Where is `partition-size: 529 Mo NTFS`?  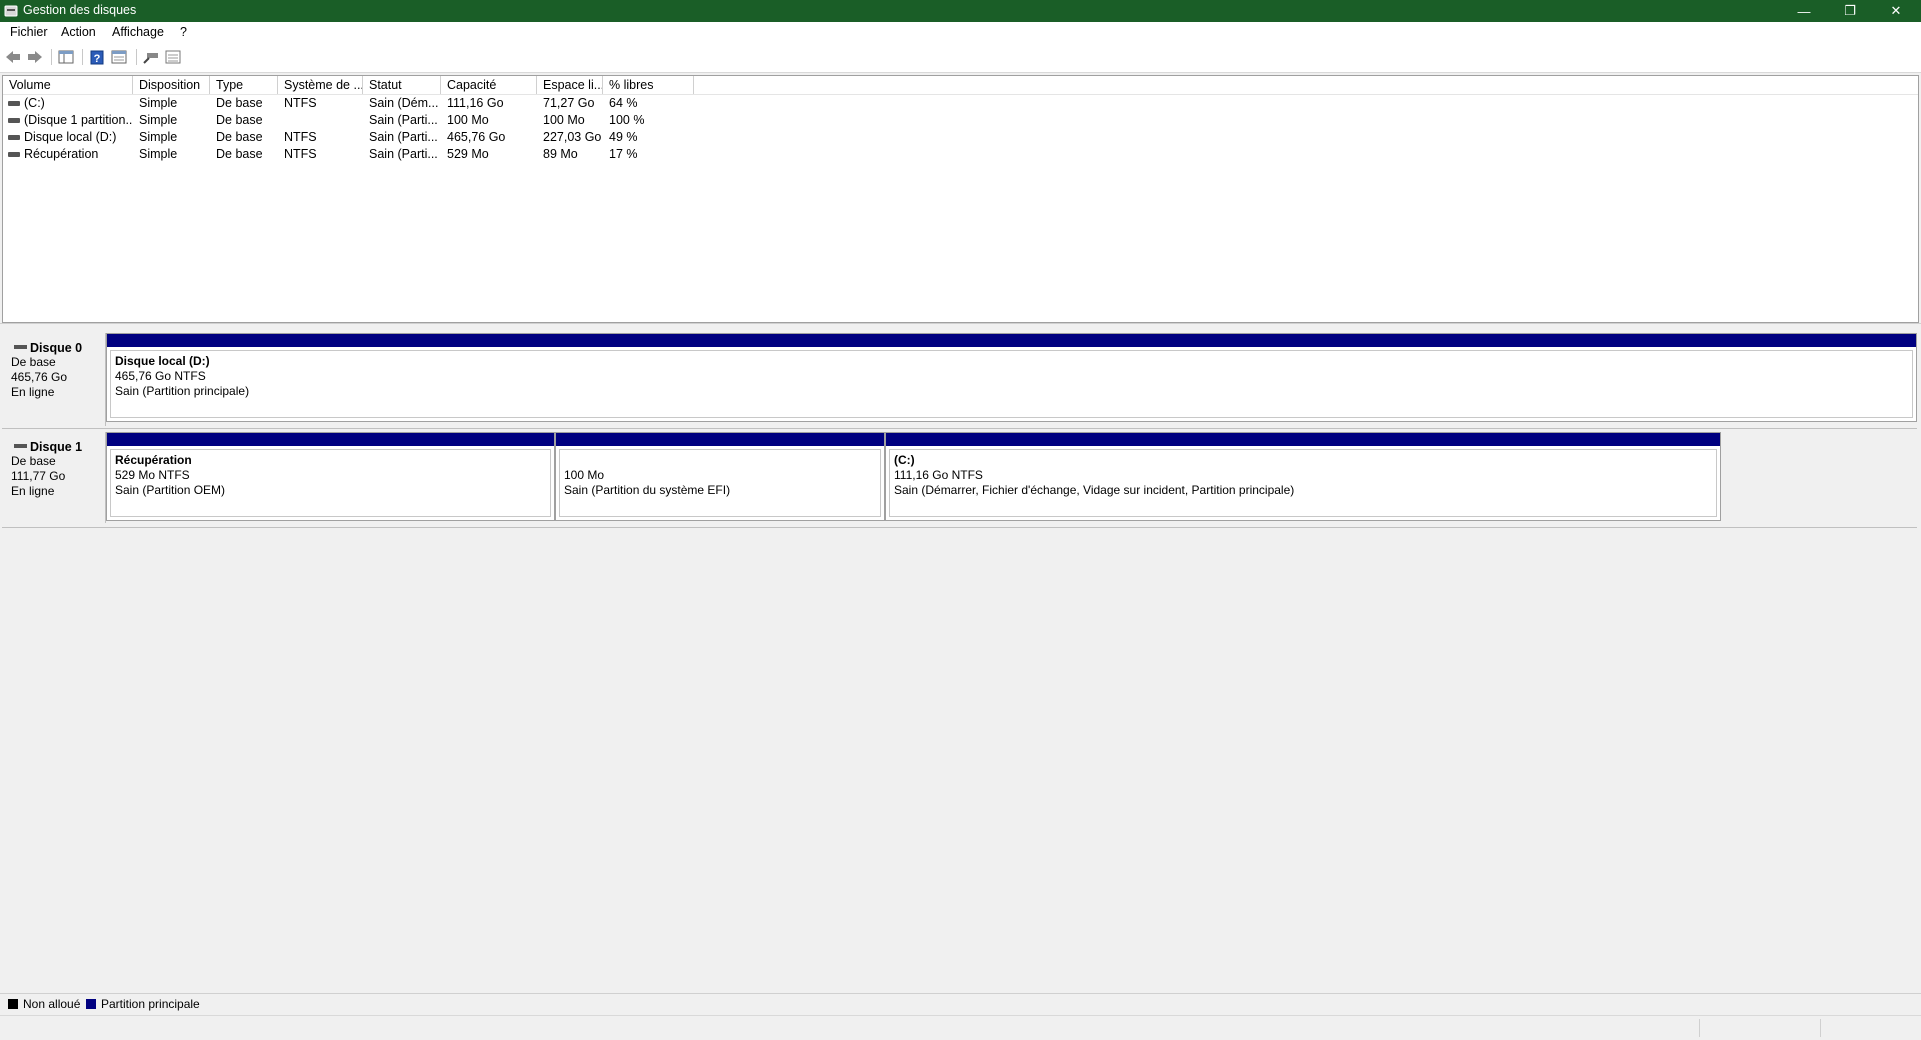
partition-size: 529 Mo NTFS is located at coordinates (152, 475).